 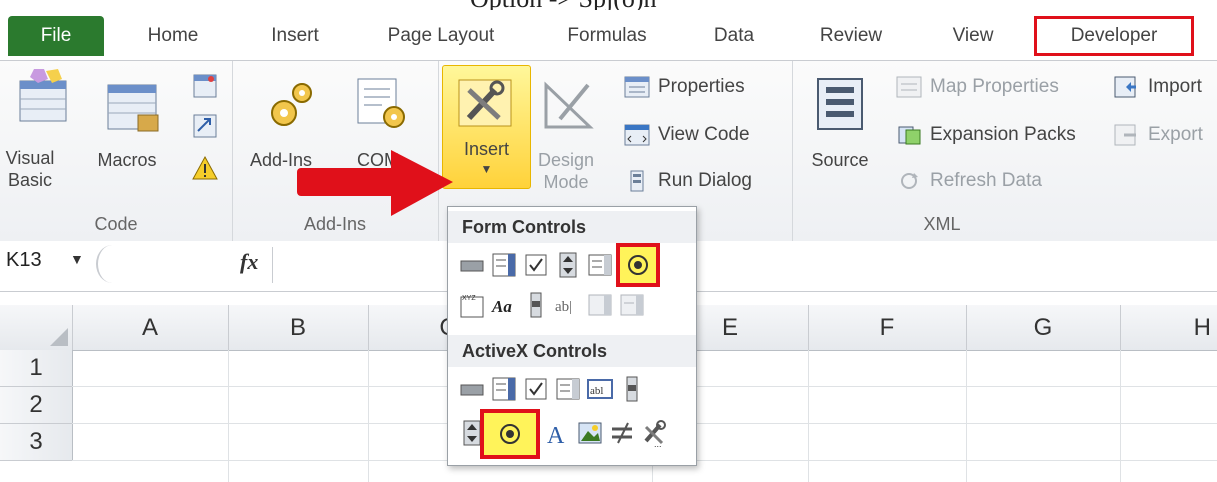 What do you see at coordinates (77, 259) in the screenshot?
I see `name-box-dropdown-icon: ▼` at bounding box center [77, 259].